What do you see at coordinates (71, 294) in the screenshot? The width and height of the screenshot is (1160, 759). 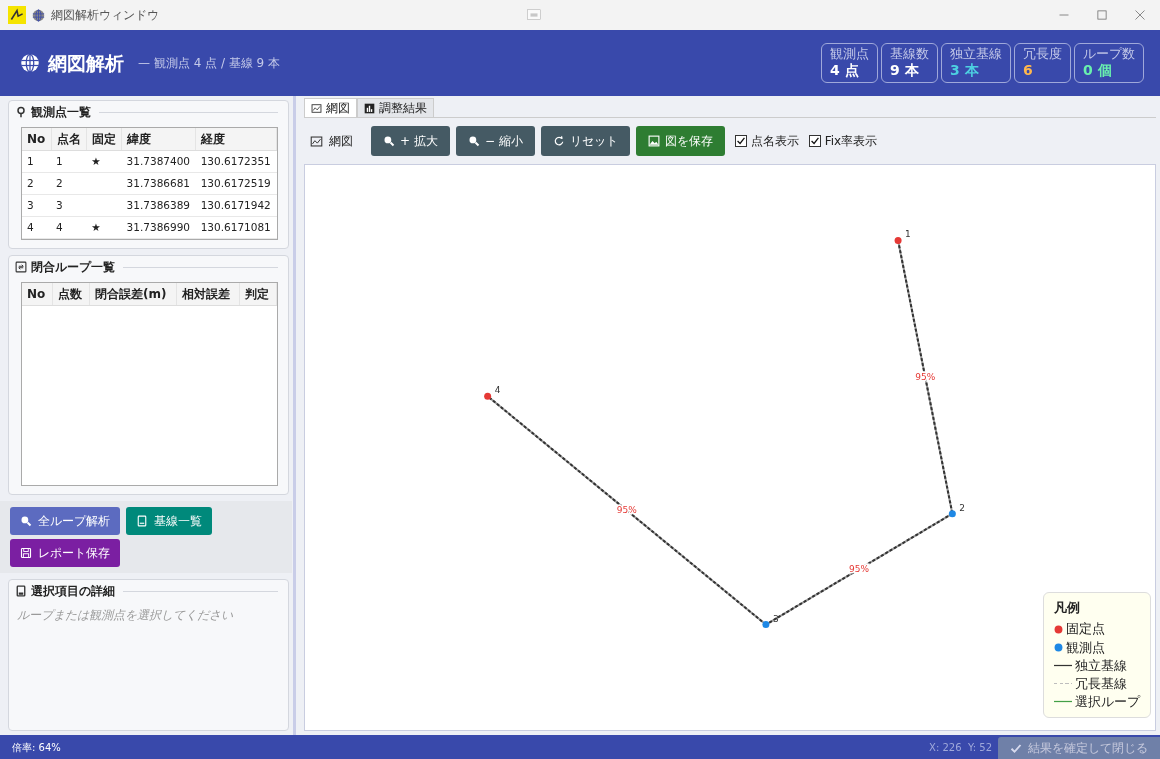 I see `column-header: 点数` at bounding box center [71, 294].